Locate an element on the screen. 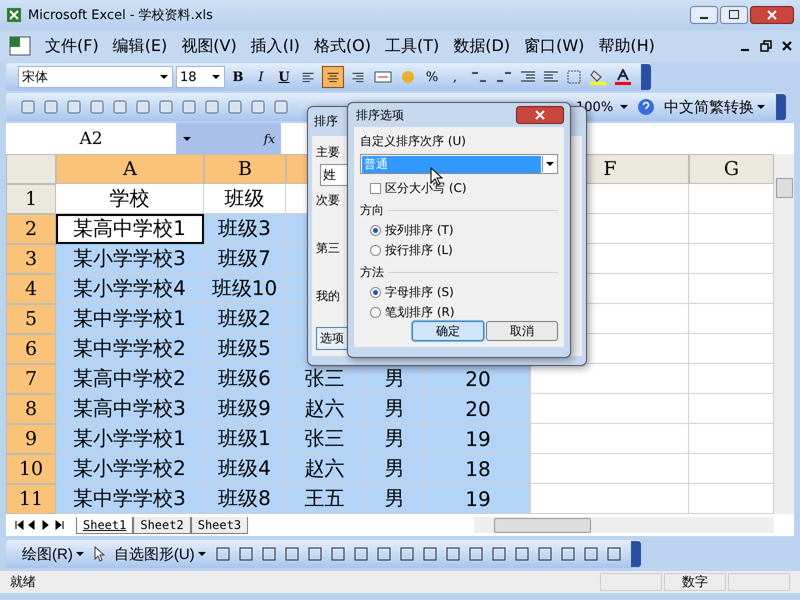 The image size is (800, 600). merge-center-icon is located at coordinates (383, 77).